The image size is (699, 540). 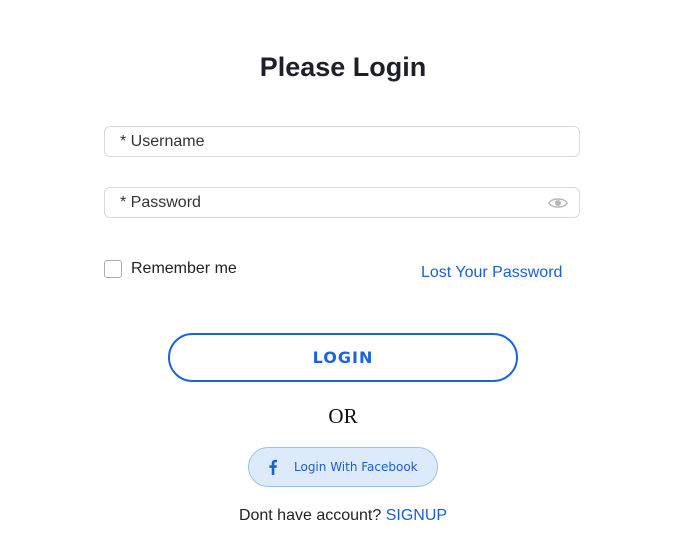 What do you see at coordinates (343, 357) in the screenshot?
I see `login-button: LOGIN` at bounding box center [343, 357].